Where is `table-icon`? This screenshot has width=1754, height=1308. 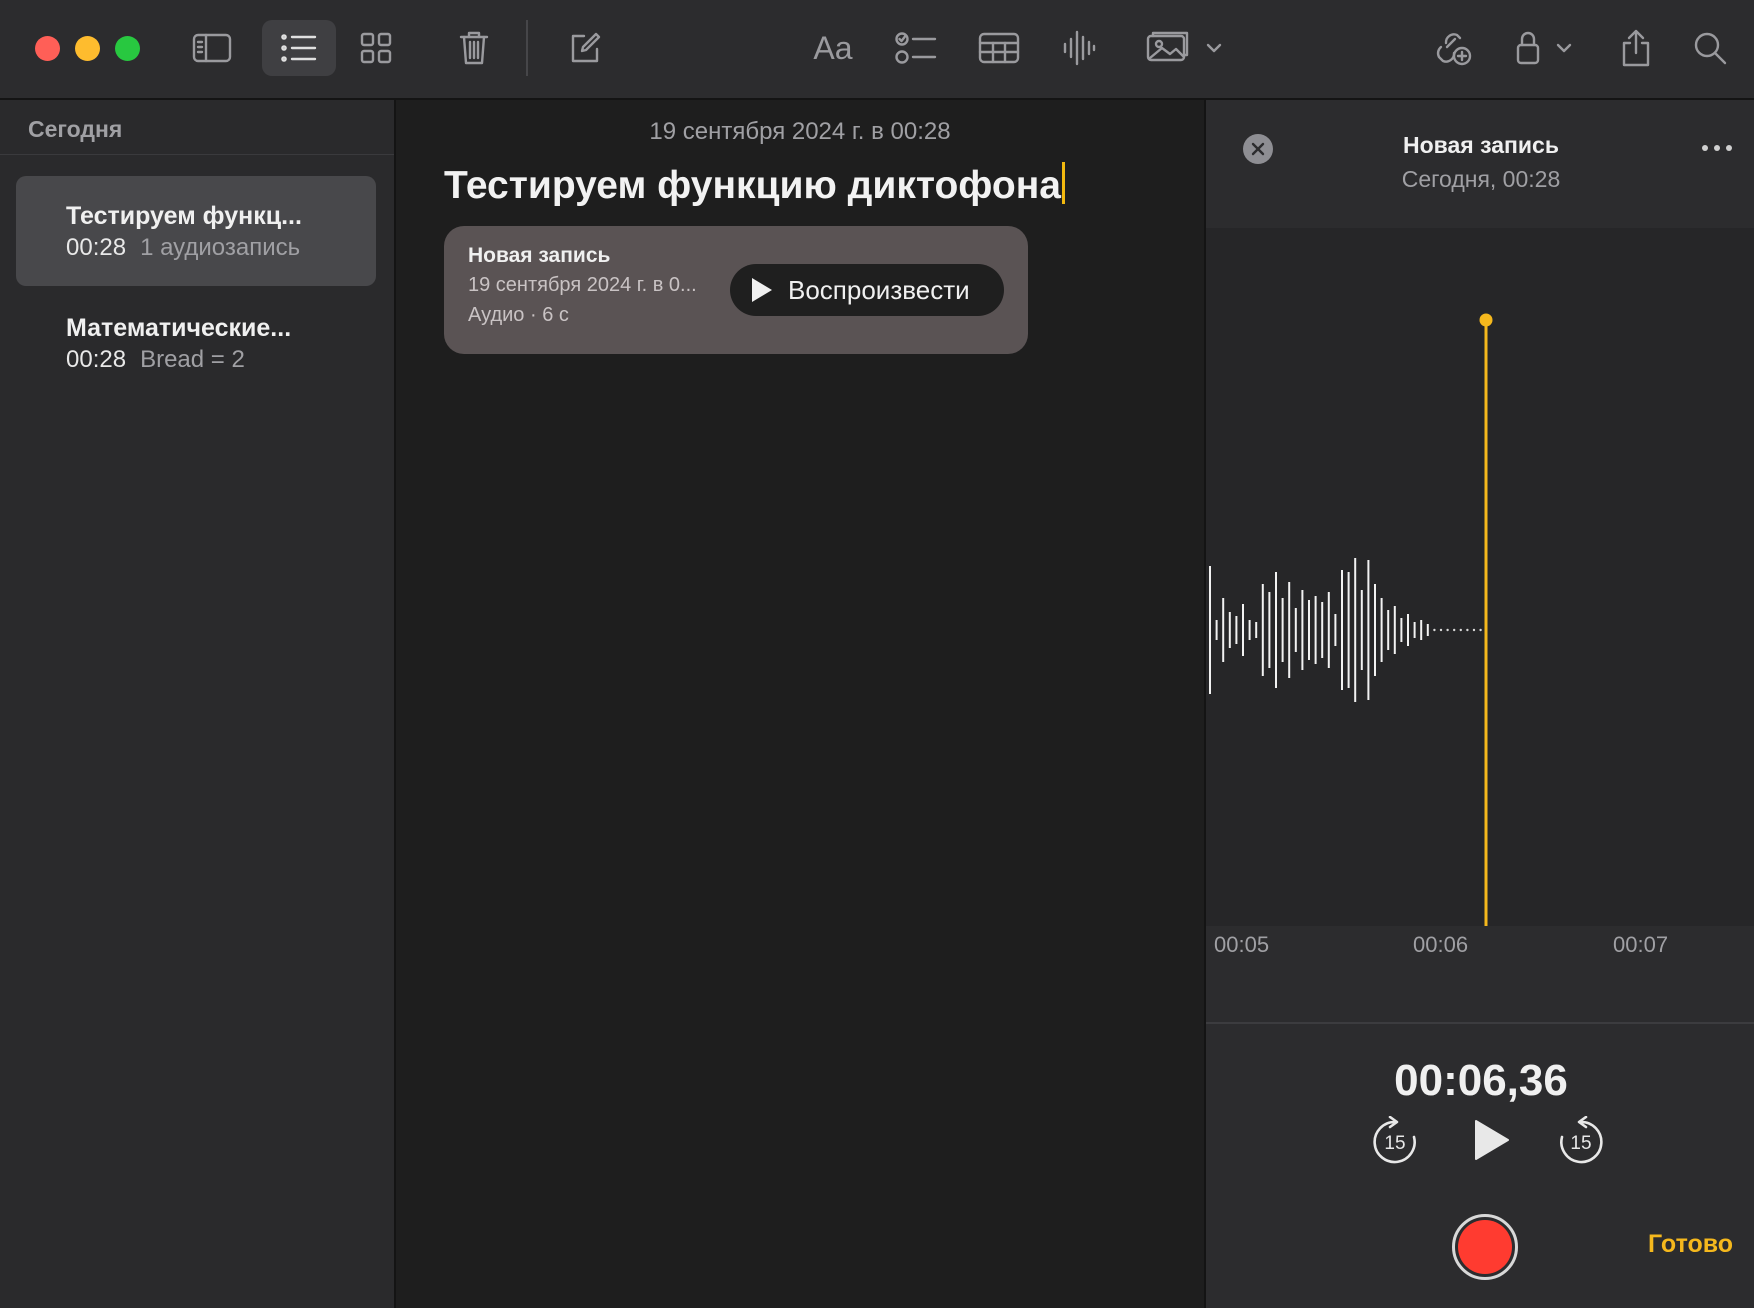
table-icon is located at coordinates (999, 48).